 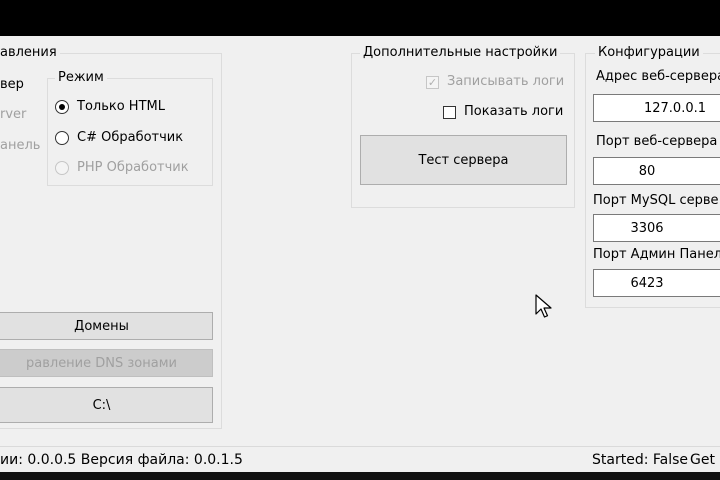 I want to click on label-csharp-handler: C# Обработчик, so click(x=130, y=138).